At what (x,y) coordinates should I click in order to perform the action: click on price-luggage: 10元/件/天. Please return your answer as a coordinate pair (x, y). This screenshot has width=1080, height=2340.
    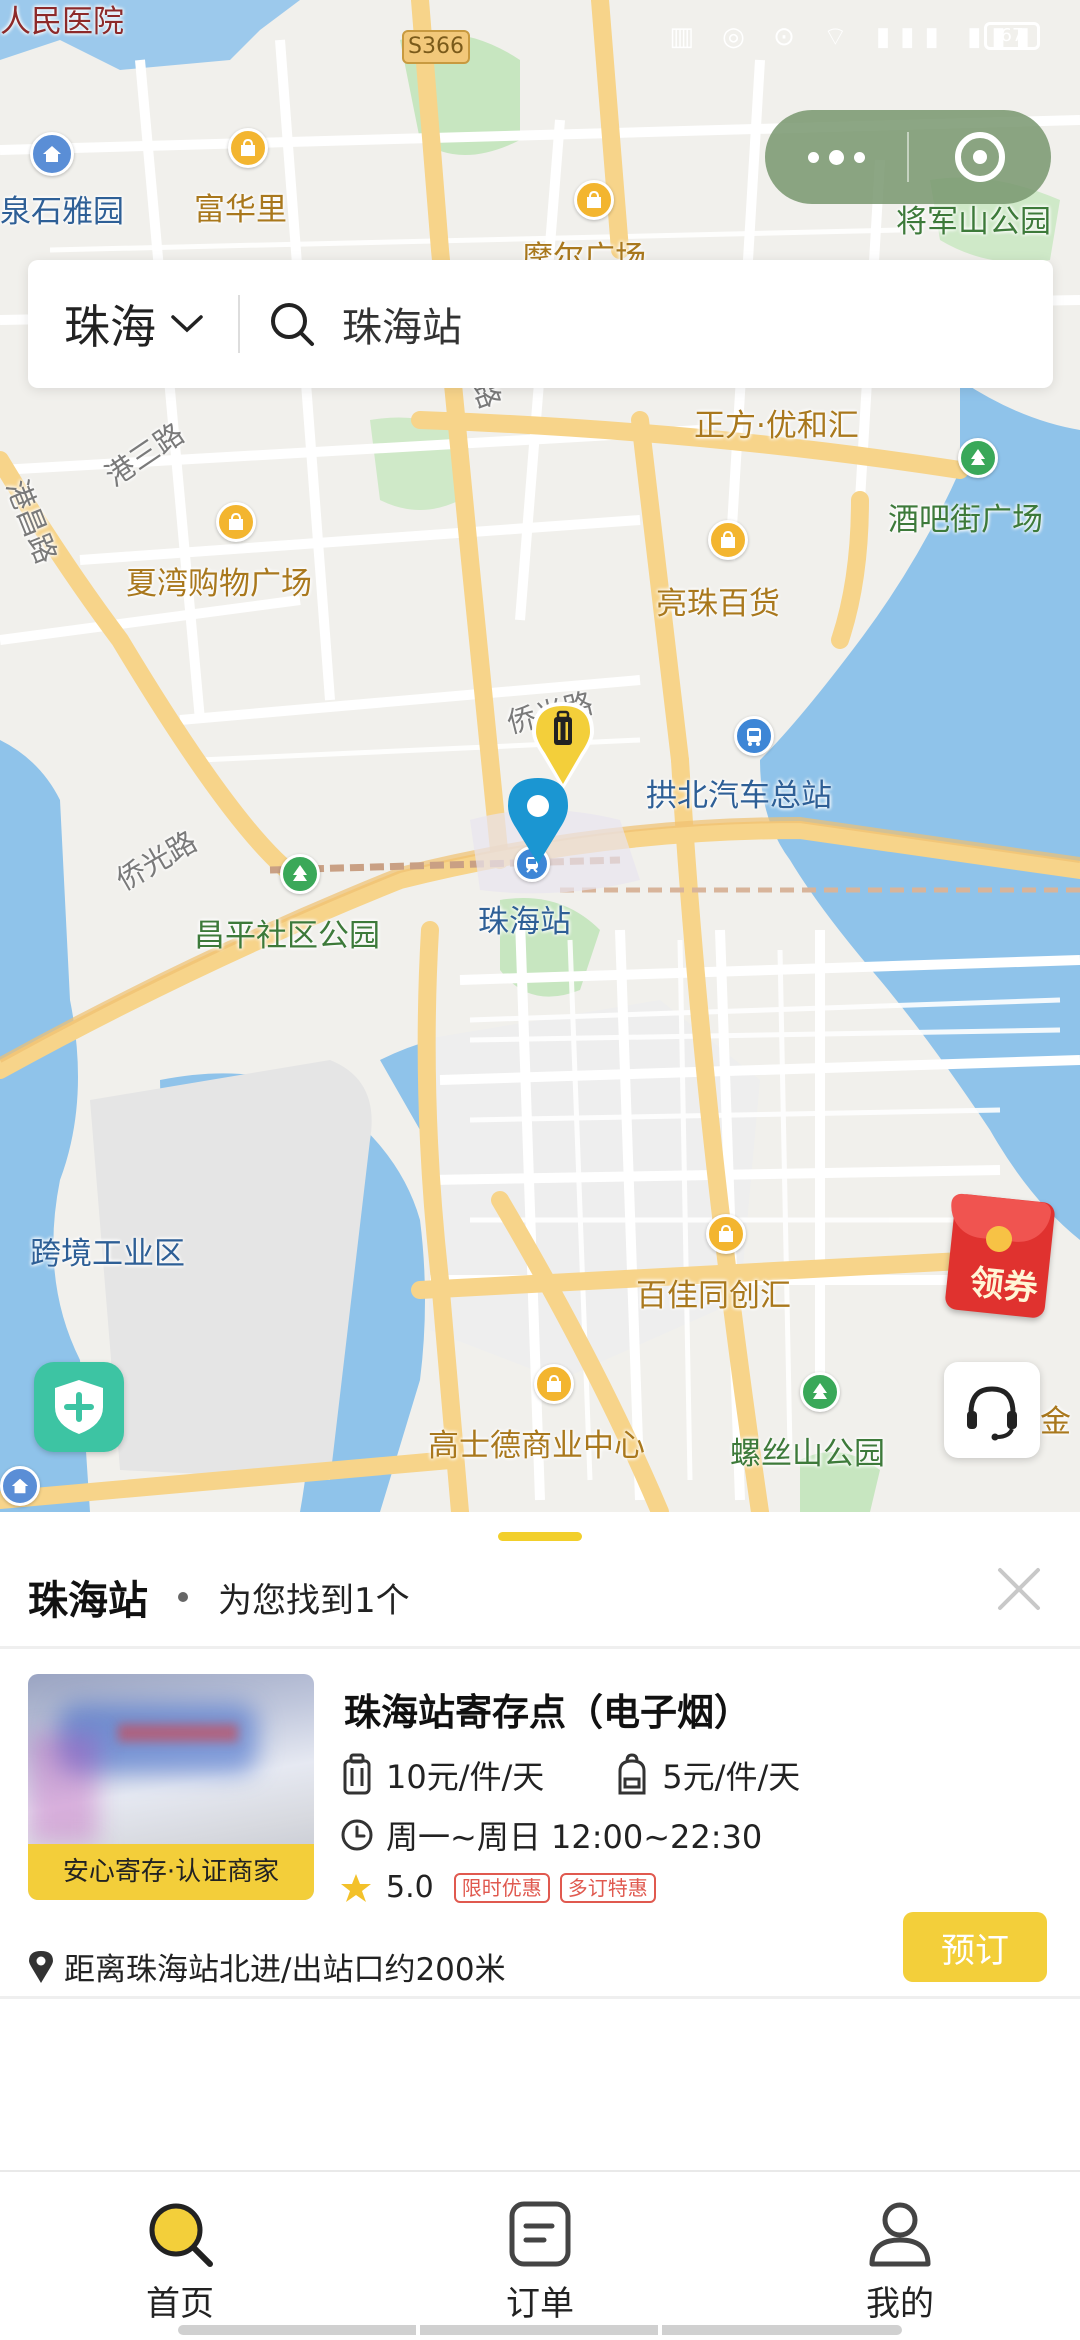
    Looking at the image, I should click on (465, 1777).